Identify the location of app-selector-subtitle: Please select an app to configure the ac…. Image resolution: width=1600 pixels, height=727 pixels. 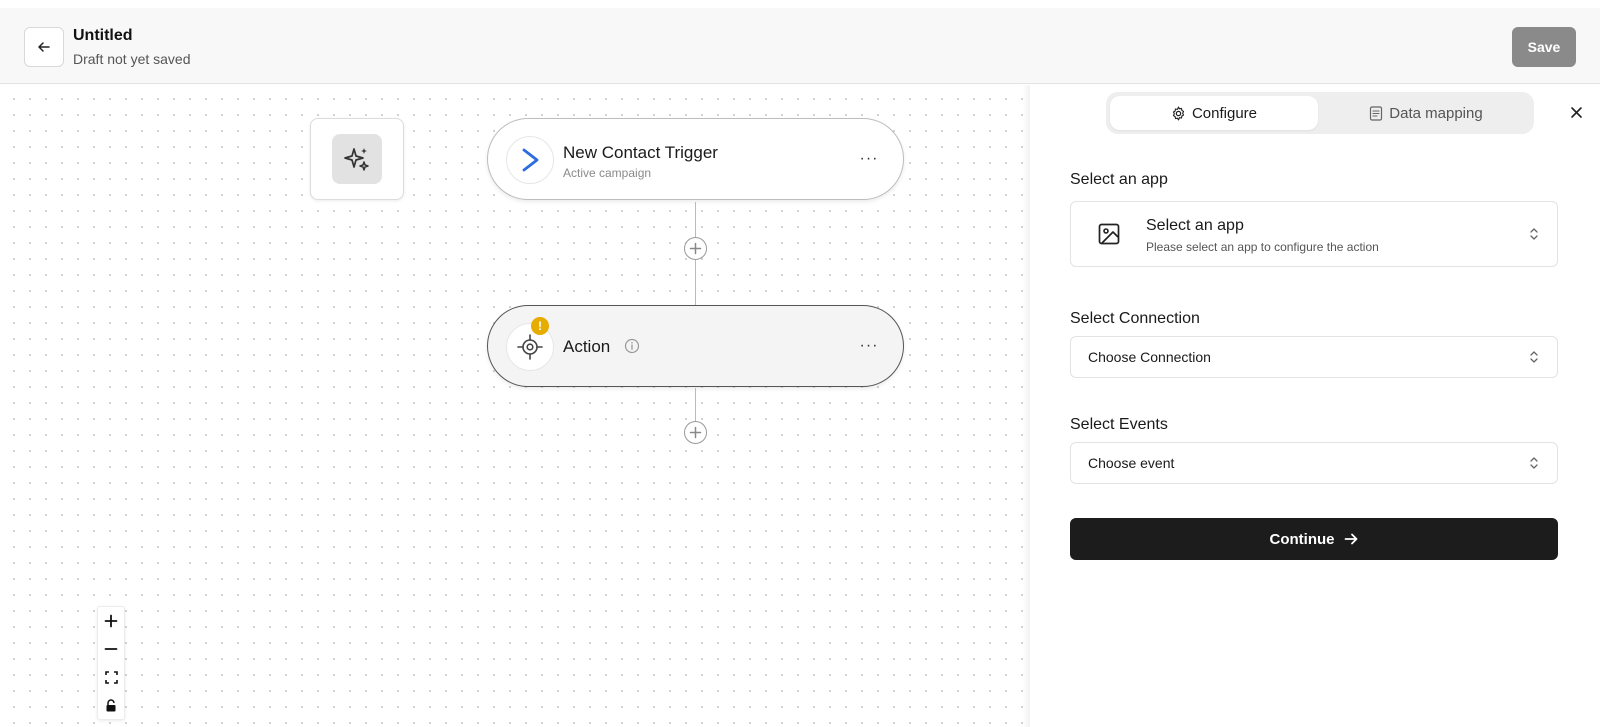
(1262, 247).